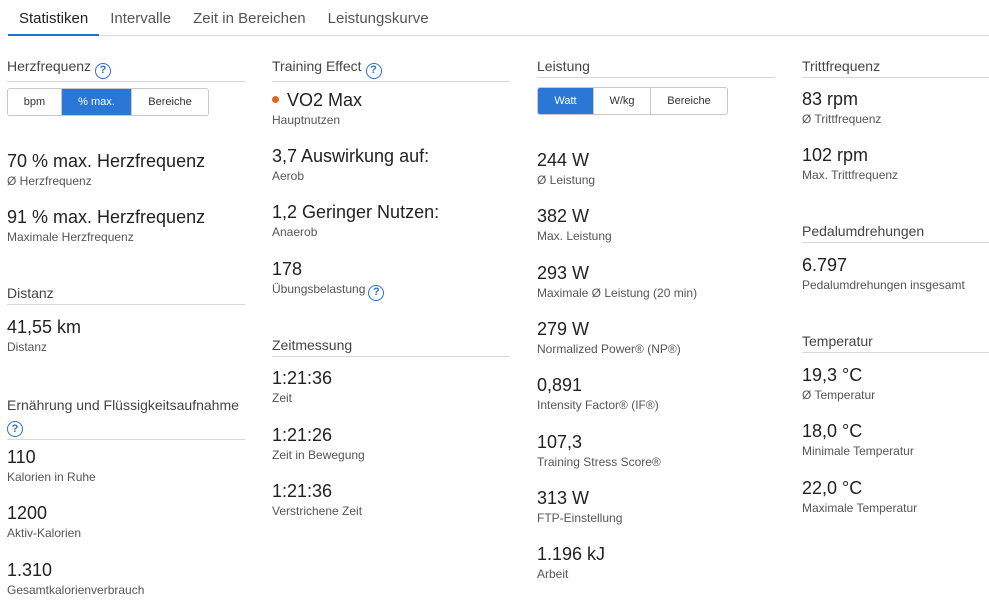 The height and width of the screenshot is (604, 989). What do you see at coordinates (858, 439) in the screenshot?
I see `metric-min-temp: 18,0 °C Minimale Temperatur` at bounding box center [858, 439].